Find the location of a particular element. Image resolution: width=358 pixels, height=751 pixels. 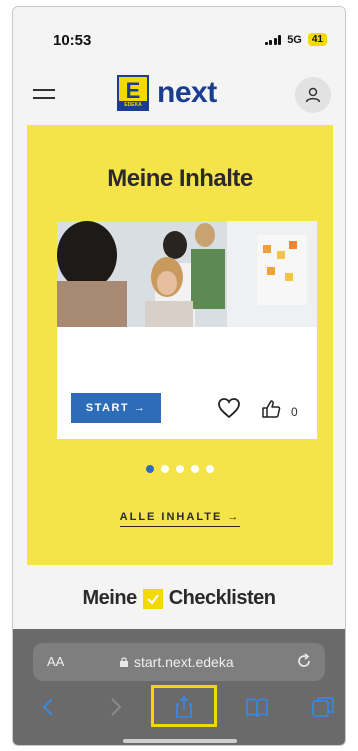

checklists-title: Meine Checklisten is located at coordinates (179, 598).